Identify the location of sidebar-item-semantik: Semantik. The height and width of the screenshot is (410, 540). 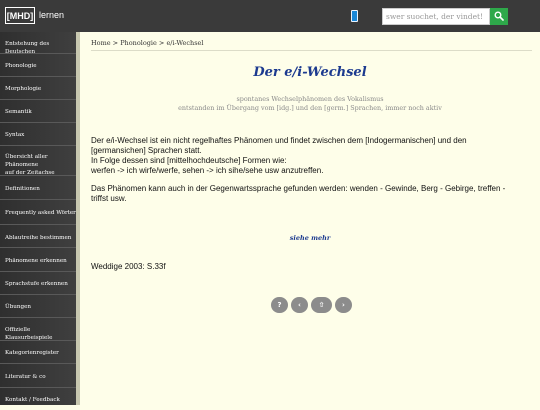
(38, 111).